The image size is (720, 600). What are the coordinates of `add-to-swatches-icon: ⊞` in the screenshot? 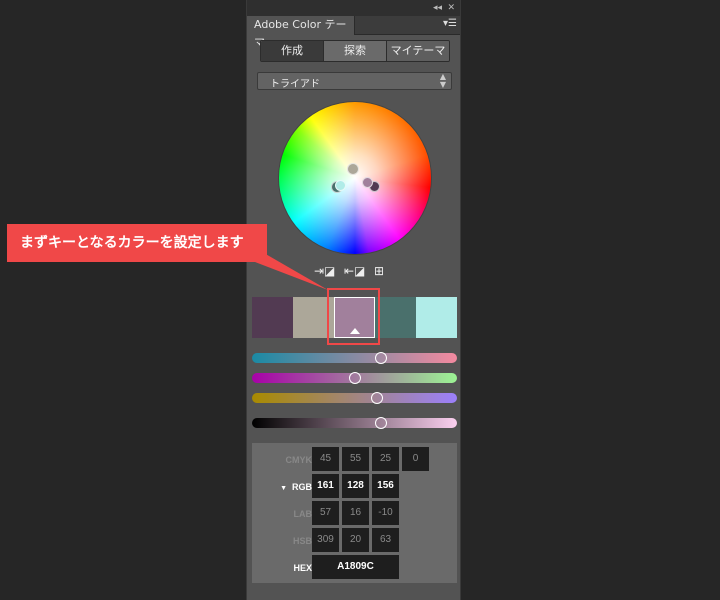 It's located at (379, 271).